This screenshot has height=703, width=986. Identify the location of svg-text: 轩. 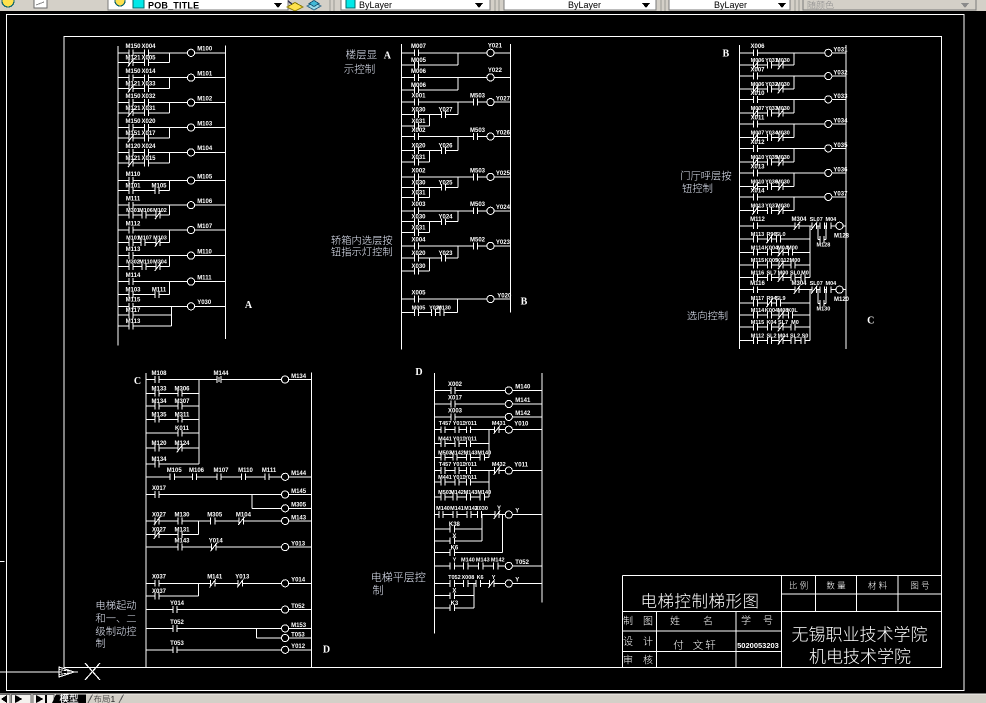
(710, 645).